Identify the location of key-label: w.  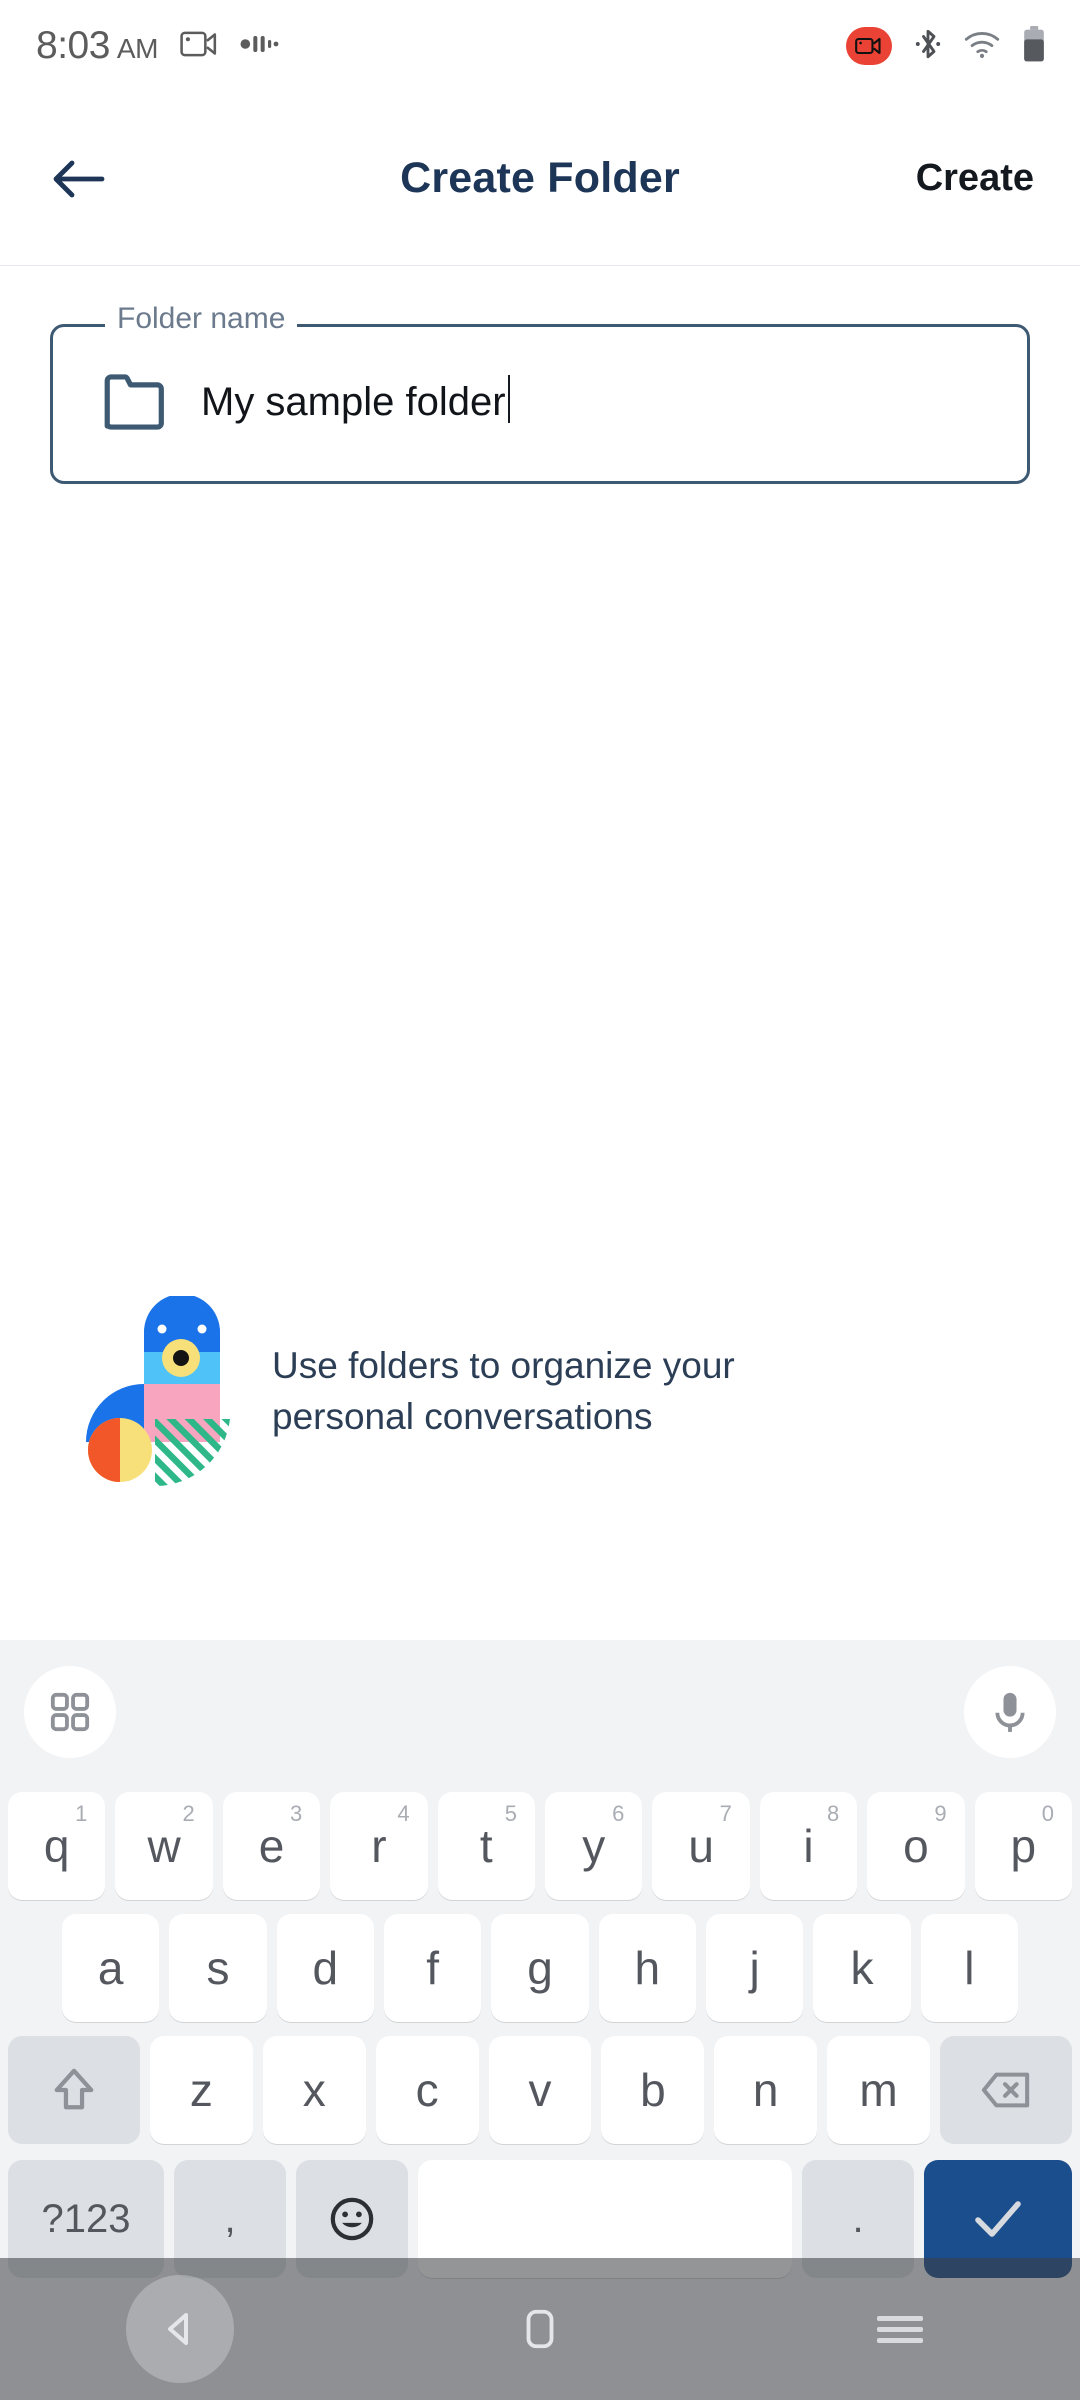
(164, 1846).